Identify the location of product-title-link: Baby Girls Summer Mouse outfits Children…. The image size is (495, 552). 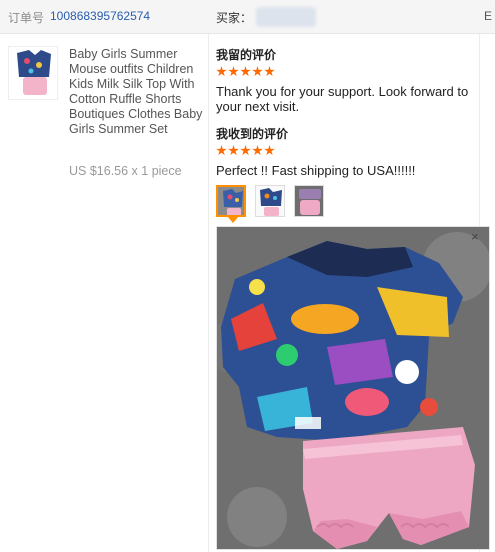
(137, 92).